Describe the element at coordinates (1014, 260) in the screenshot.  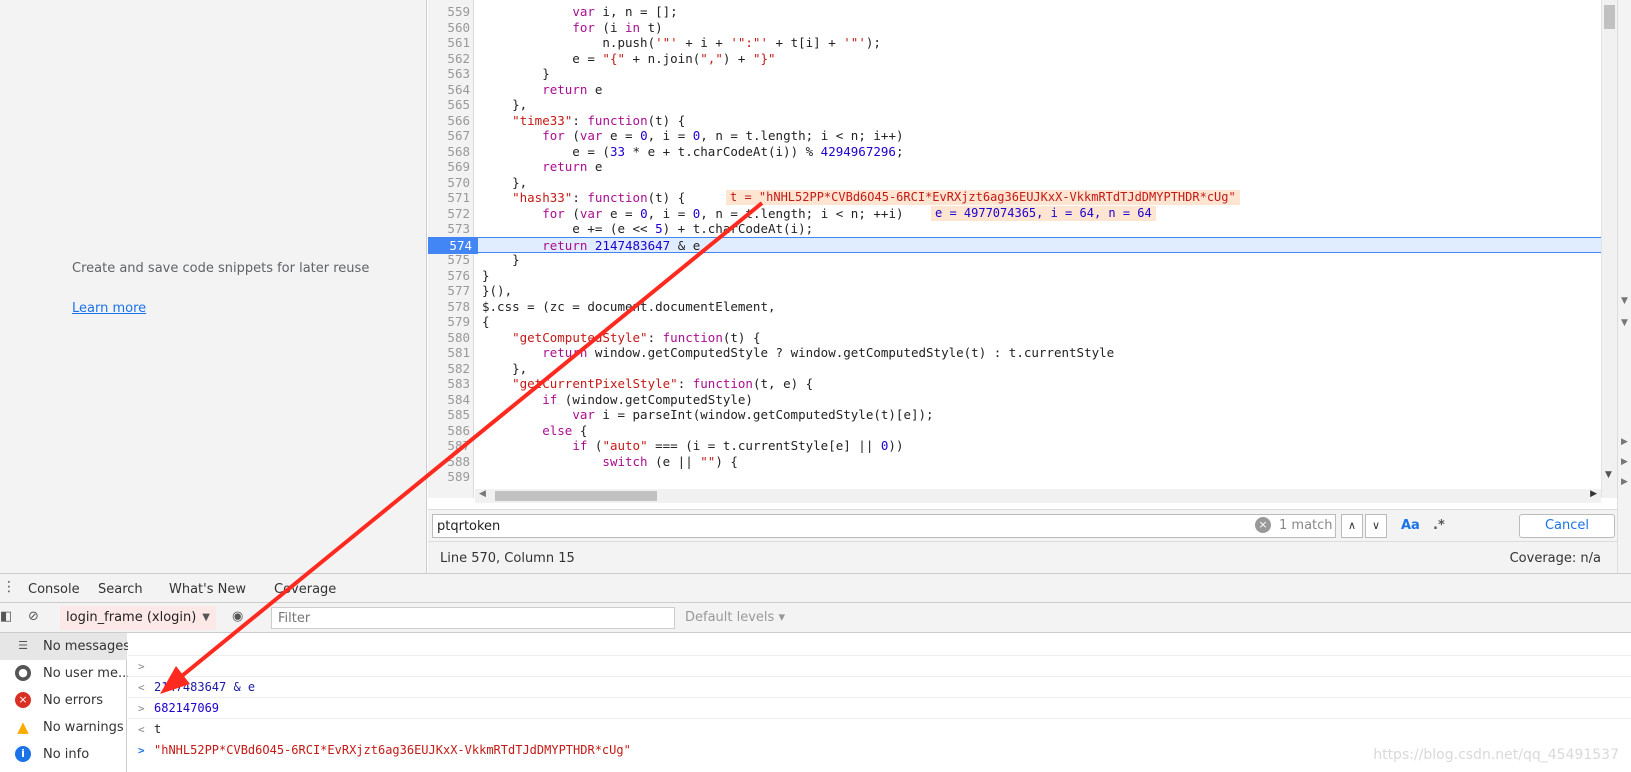
I see `code-line: 575 }` at that location.